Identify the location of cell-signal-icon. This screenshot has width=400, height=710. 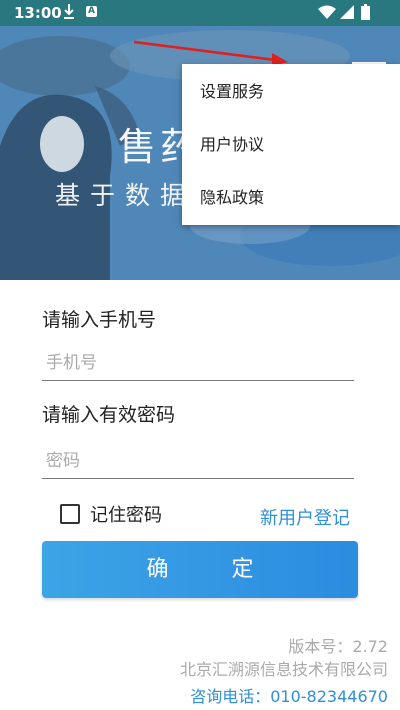
(347, 12).